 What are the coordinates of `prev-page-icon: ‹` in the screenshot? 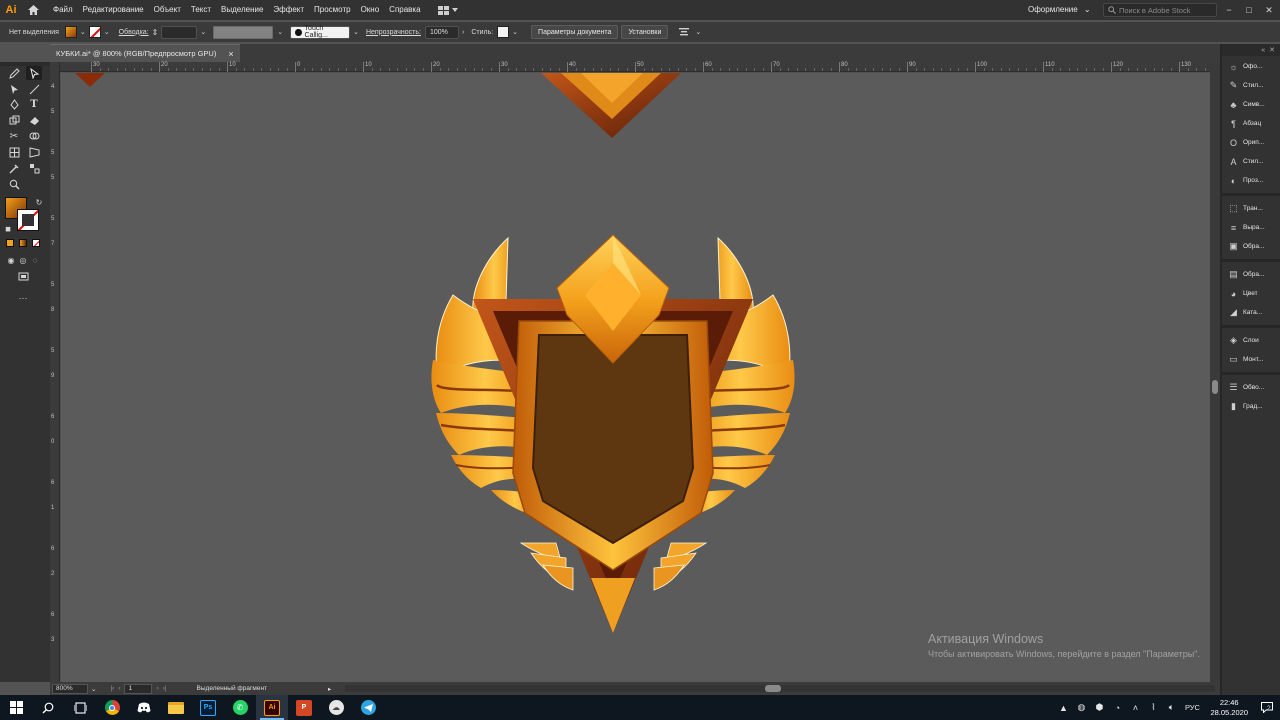 It's located at (119, 688).